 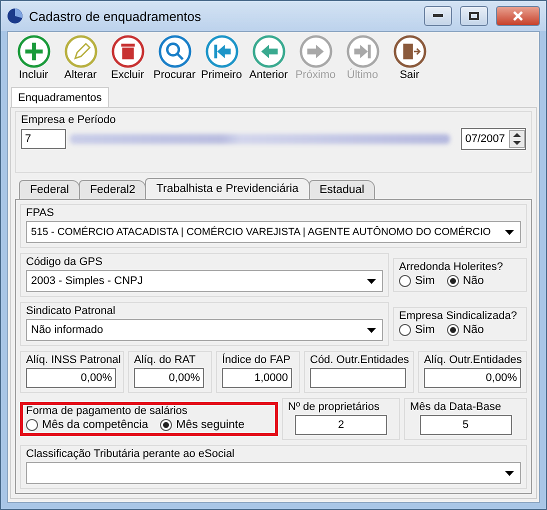 What do you see at coordinates (204, 281) in the screenshot?
I see `gps-dropdown: 2003 - Simples - CNPJ` at bounding box center [204, 281].